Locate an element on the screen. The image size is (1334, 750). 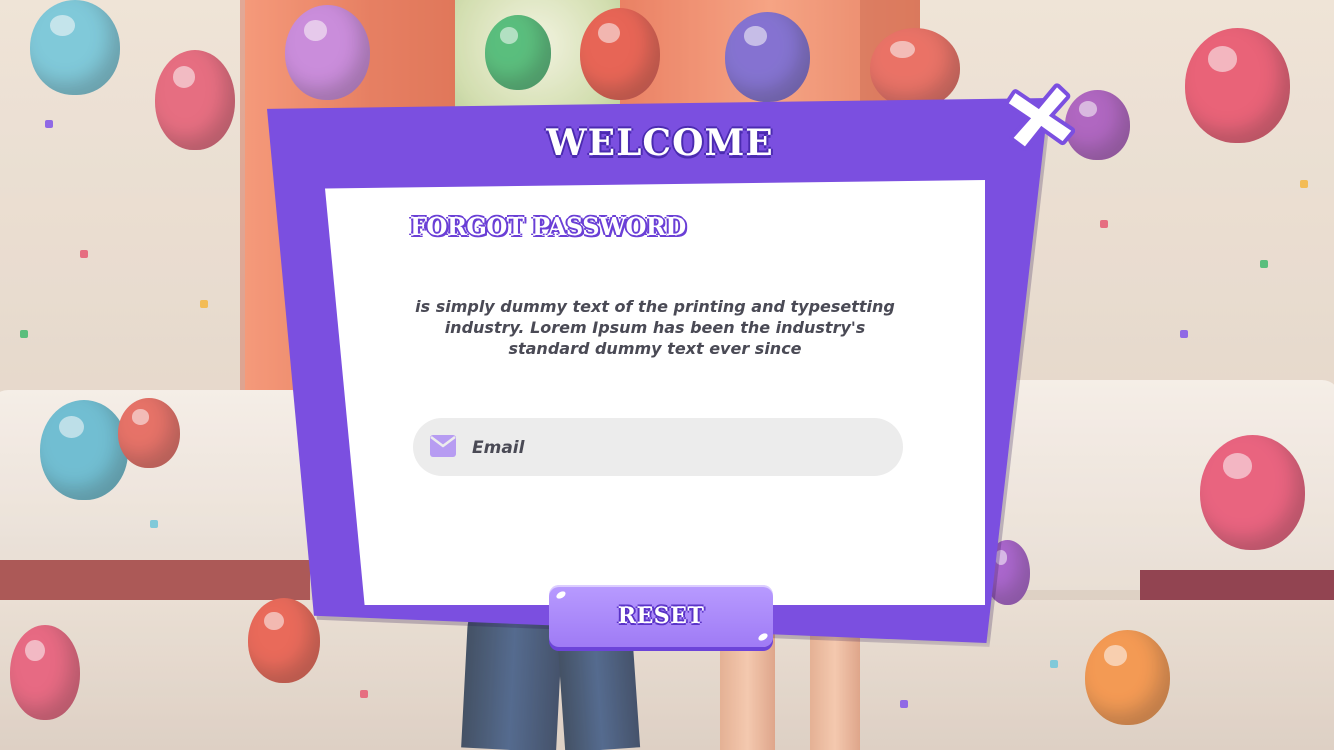
email-input is located at coordinates (672, 448).